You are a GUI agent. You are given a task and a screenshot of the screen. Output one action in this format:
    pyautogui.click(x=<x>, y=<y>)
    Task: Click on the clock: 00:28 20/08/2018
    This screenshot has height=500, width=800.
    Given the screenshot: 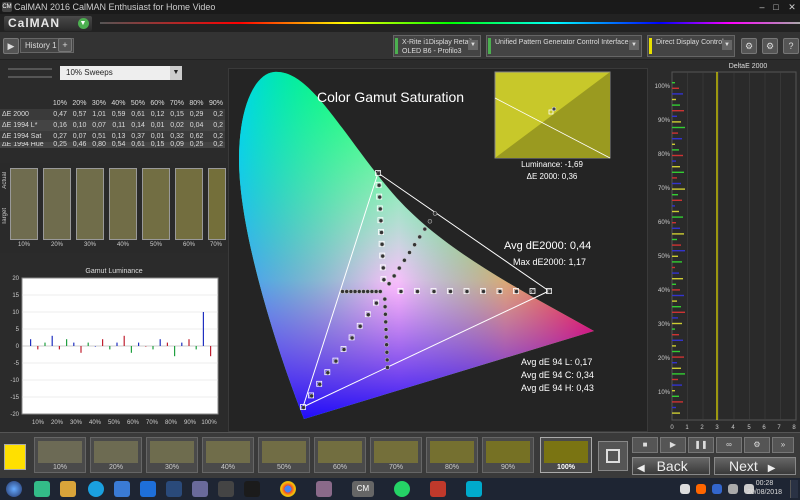 What is the action you would take?
    pyautogui.click(x=764, y=488)
    